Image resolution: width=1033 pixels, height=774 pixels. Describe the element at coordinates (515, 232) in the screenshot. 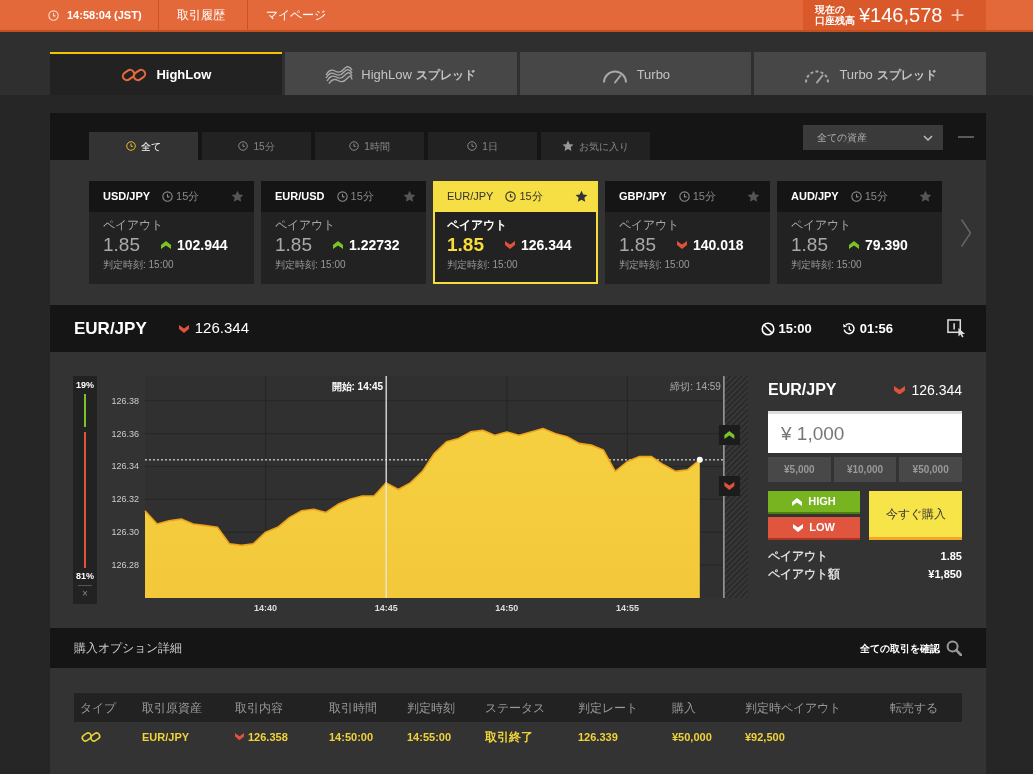

I see `asset-card: EUR/JPY 15分 ペイアウト 1.85 126.344 判定時刻: 15:00` at that location.